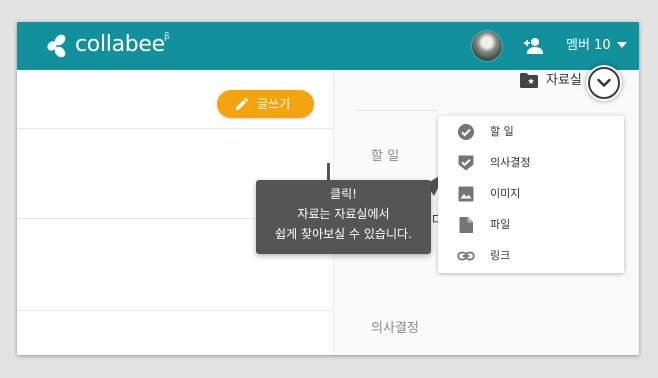  What do you see at coordinates (510, 162) in the screenshot?
I see `menu-item-label: 의사결정` at bounding box center [510, 162].